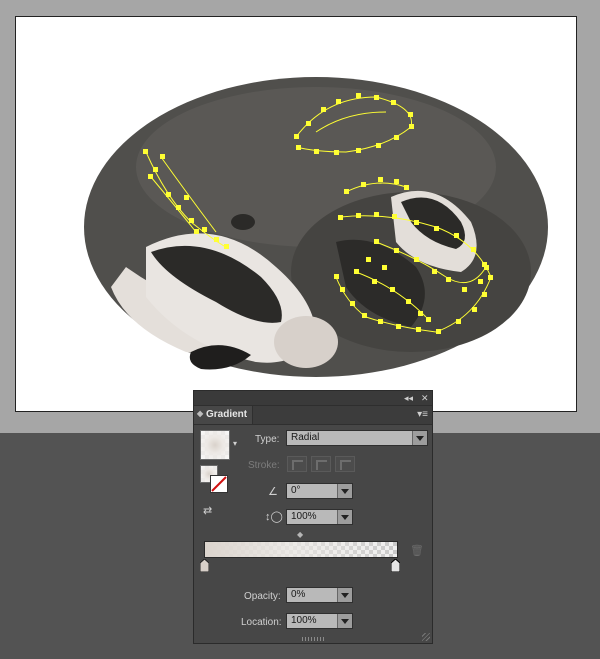 This screenshot has width=600, height=659. Describe the element at coordinates (313, 639) in the screenshot. I see `panel-gripper` at that location.